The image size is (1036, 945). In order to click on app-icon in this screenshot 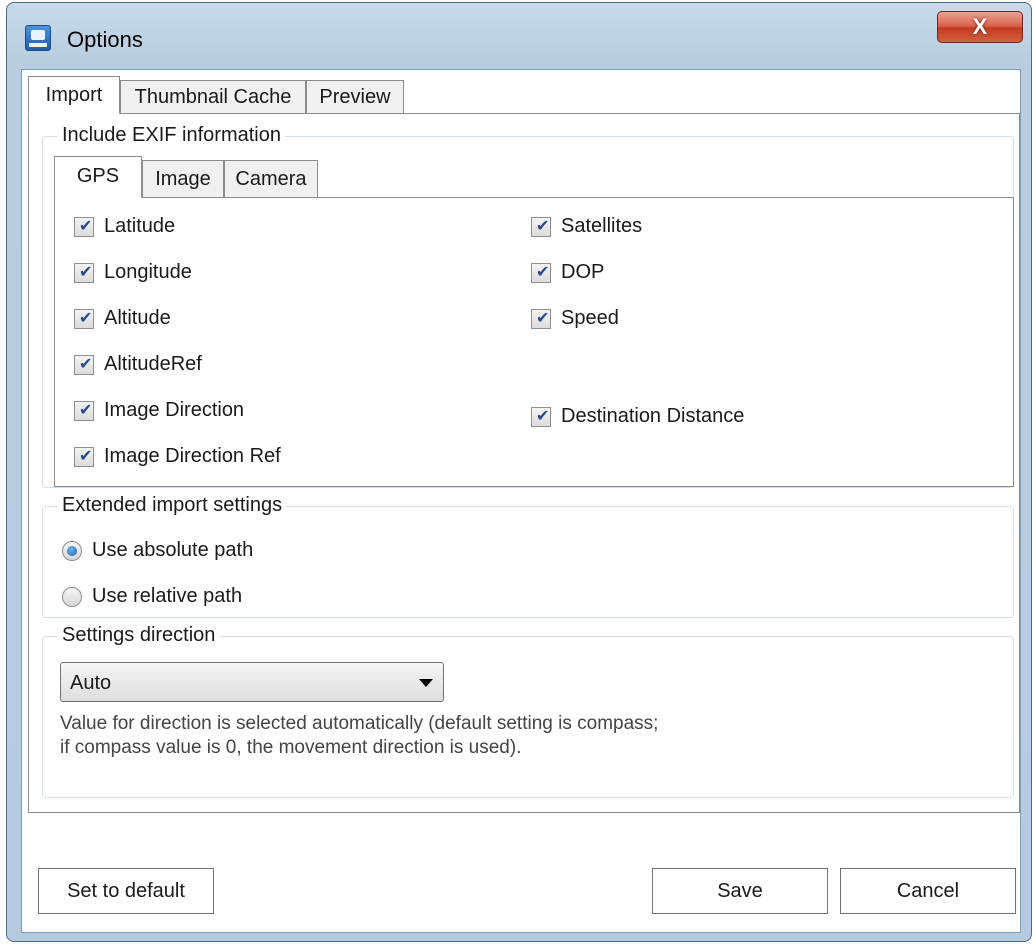, I will do `click(38, 38)`.